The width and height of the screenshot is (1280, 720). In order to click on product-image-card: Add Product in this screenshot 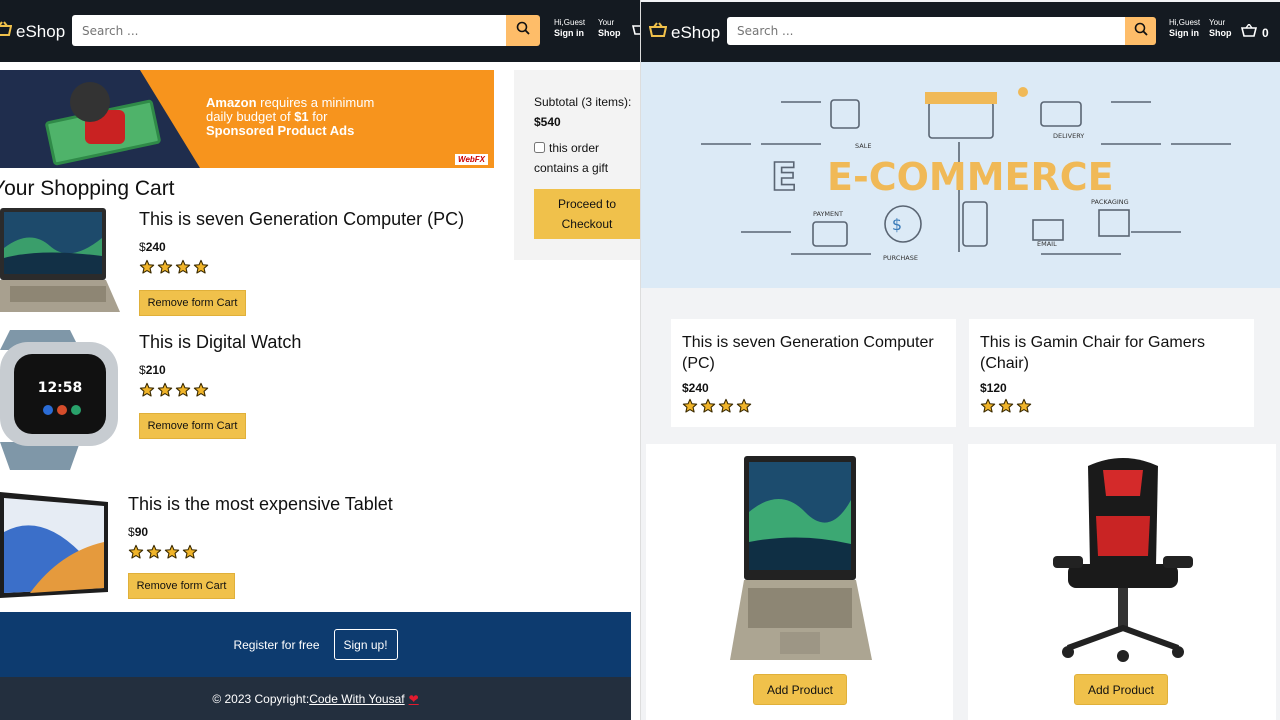, I will do `click(799, 582)`.